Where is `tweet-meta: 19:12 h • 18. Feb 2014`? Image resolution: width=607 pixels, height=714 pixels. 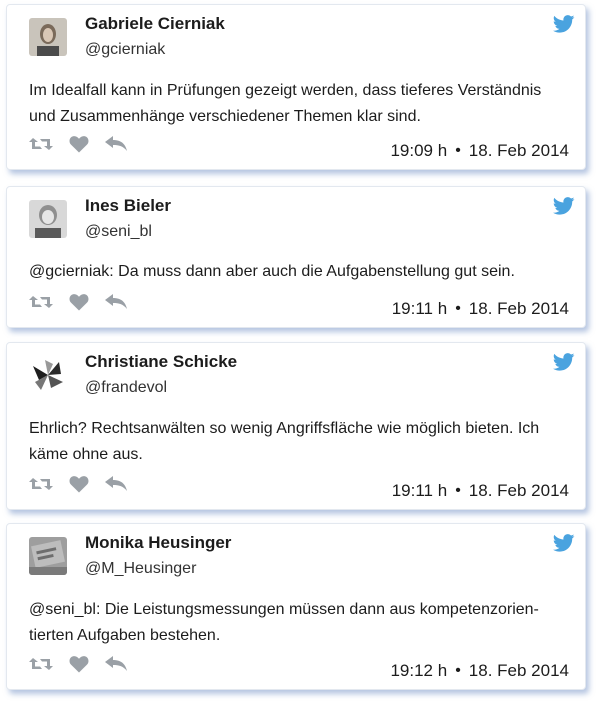 tweet-meta: 19:12 h • 18. Feb 2014 is located at coordinates (479, 671).